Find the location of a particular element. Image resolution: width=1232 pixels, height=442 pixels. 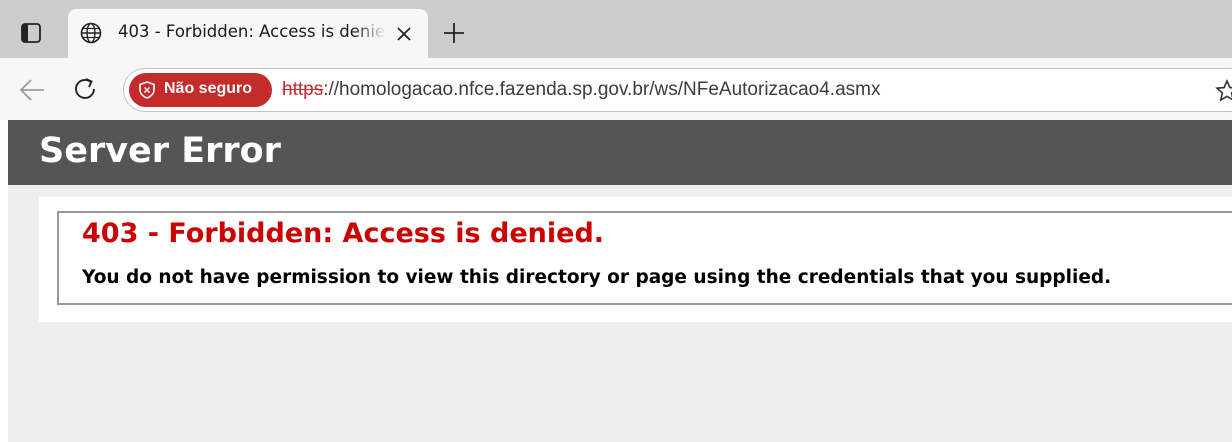

globe-icon is located at coordinates (91, 33).